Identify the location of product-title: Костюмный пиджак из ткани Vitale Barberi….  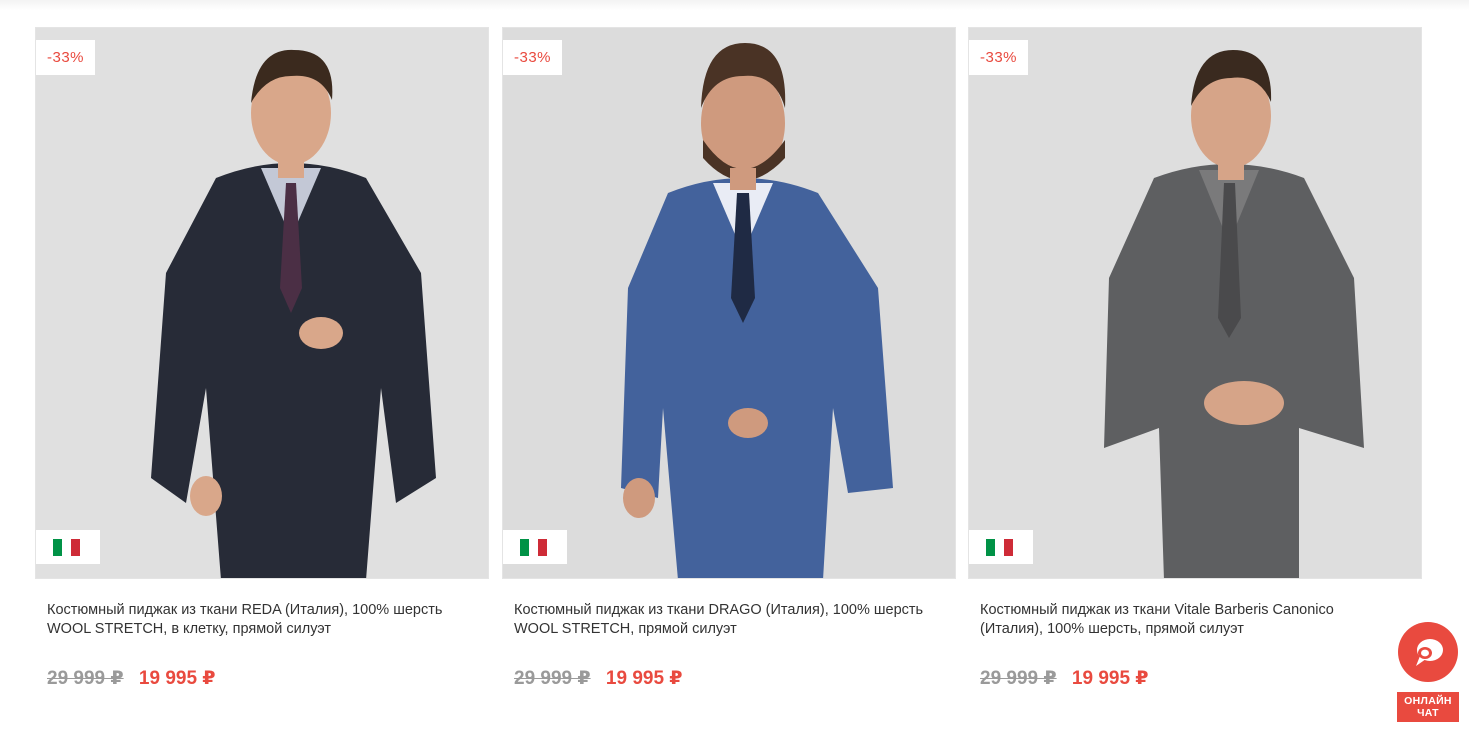
(1190, 620).